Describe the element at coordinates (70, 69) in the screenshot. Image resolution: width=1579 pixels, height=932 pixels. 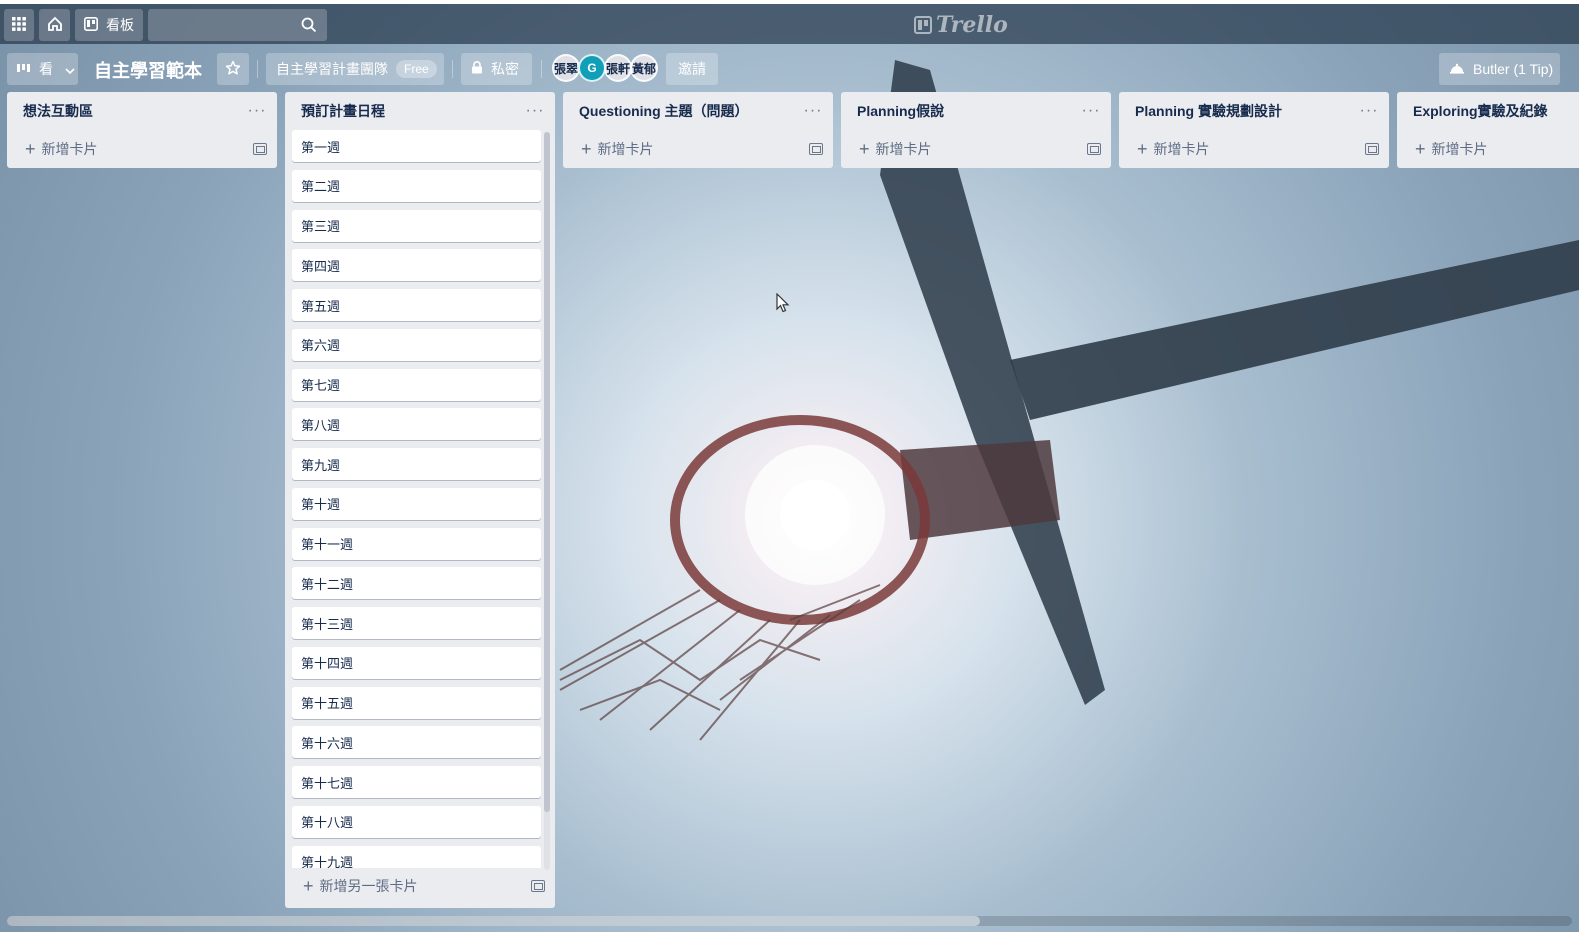
I see `chevron-down-icon` at that location.